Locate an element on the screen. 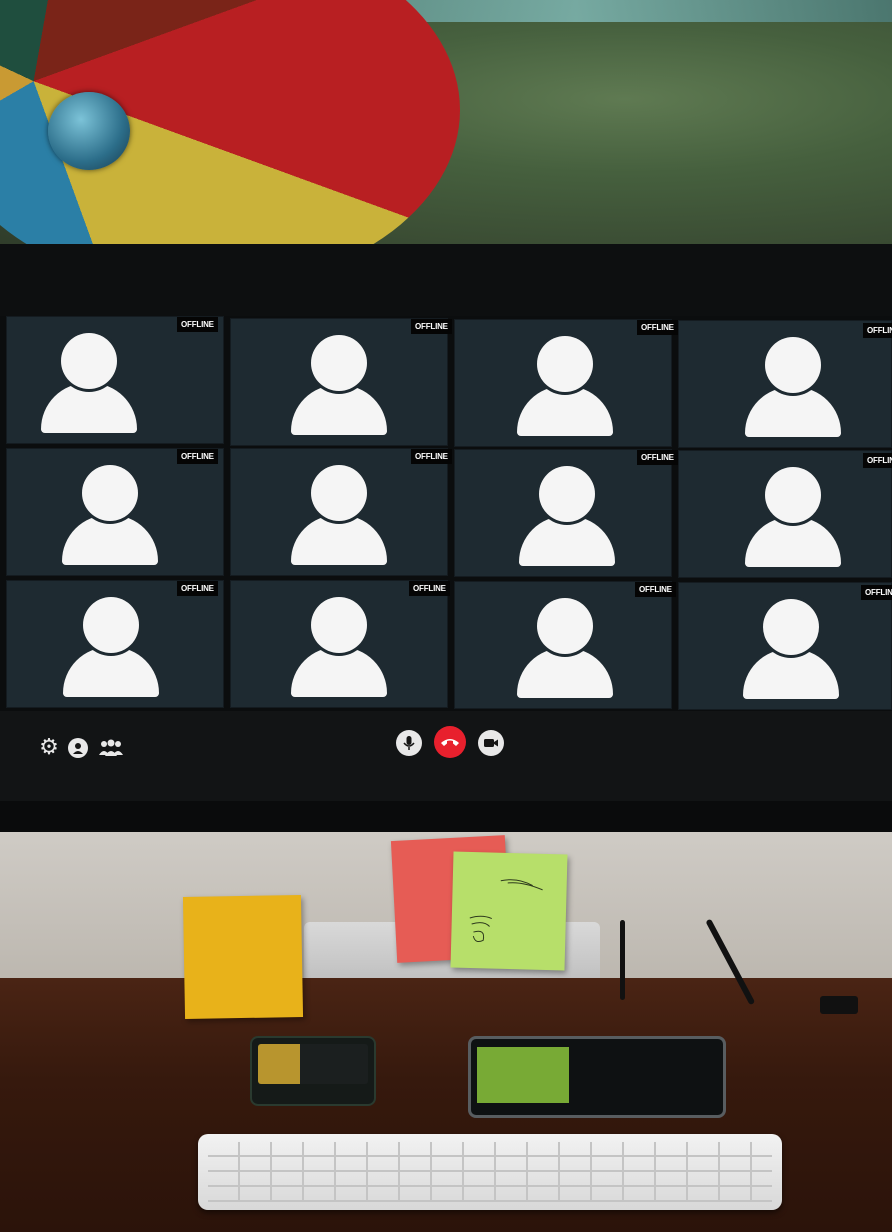 This screenshot has width=892, height=1232. call-control-bar: ⚙ is located at coordinates (446, 756).